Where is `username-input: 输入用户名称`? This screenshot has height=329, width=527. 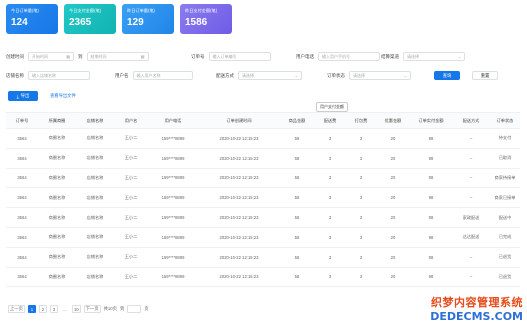 username-input: 输入用户名称 is located at coordinates (162, 75).